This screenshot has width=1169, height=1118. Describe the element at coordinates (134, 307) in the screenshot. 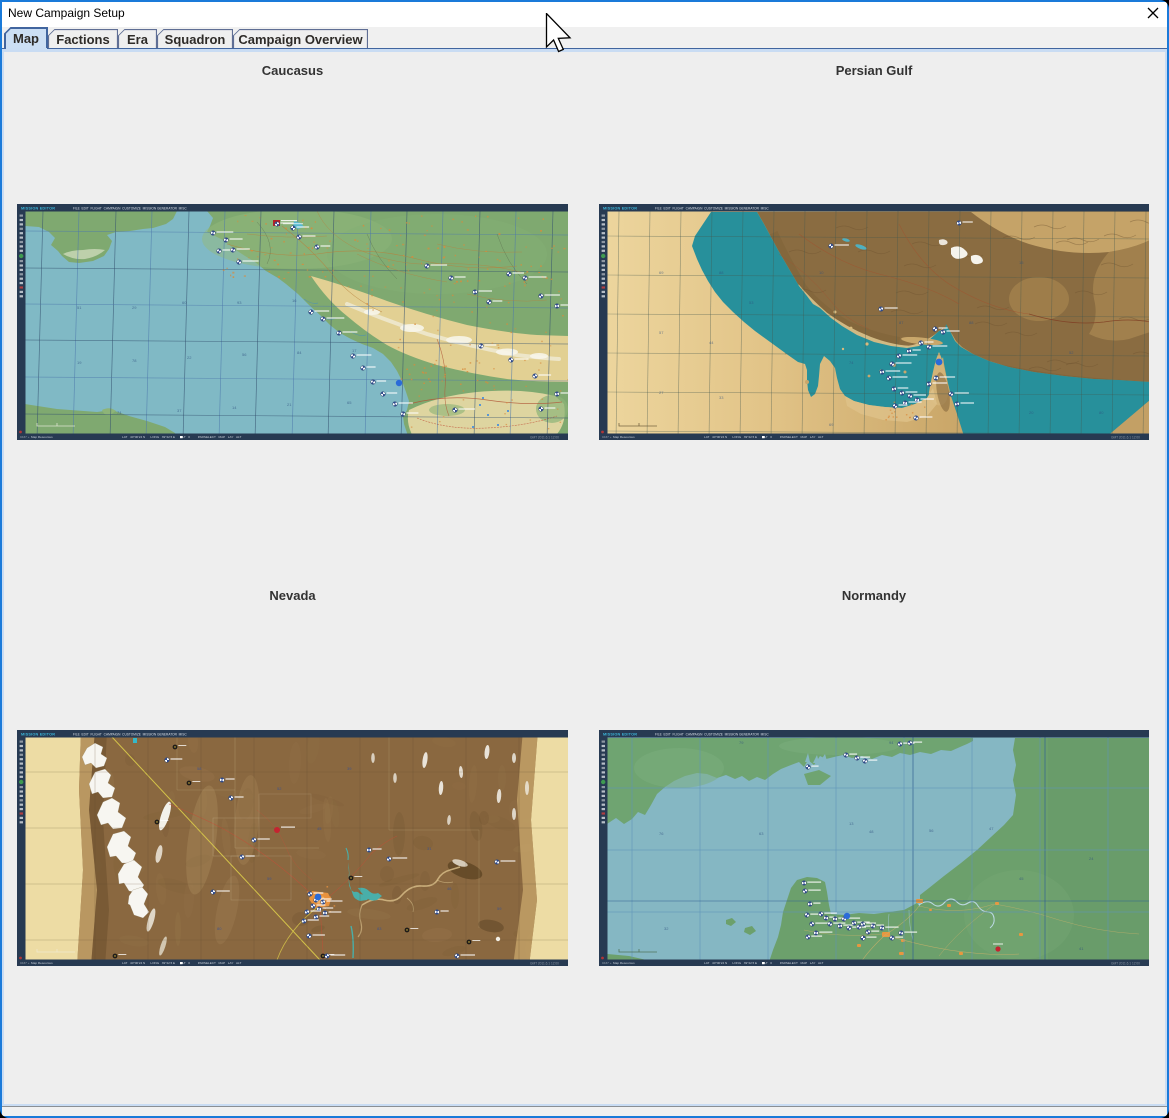

I see `svg-text: 29` at that location.